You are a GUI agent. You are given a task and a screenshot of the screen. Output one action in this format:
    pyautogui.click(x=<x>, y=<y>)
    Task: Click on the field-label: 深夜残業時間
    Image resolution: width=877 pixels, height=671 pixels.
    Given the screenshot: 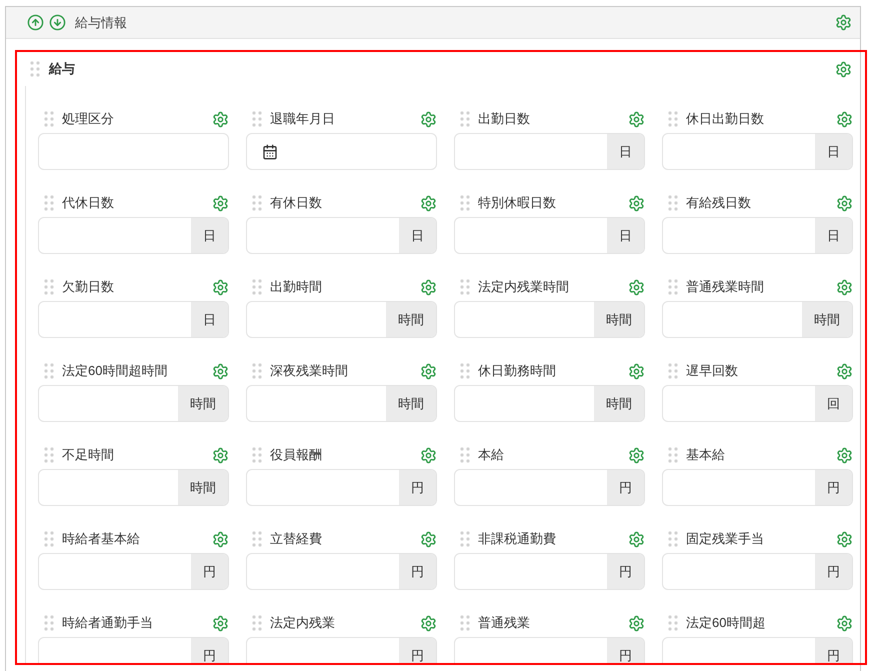 What is the action you would take?
    pyautogui.click(x=309, y=371)
    